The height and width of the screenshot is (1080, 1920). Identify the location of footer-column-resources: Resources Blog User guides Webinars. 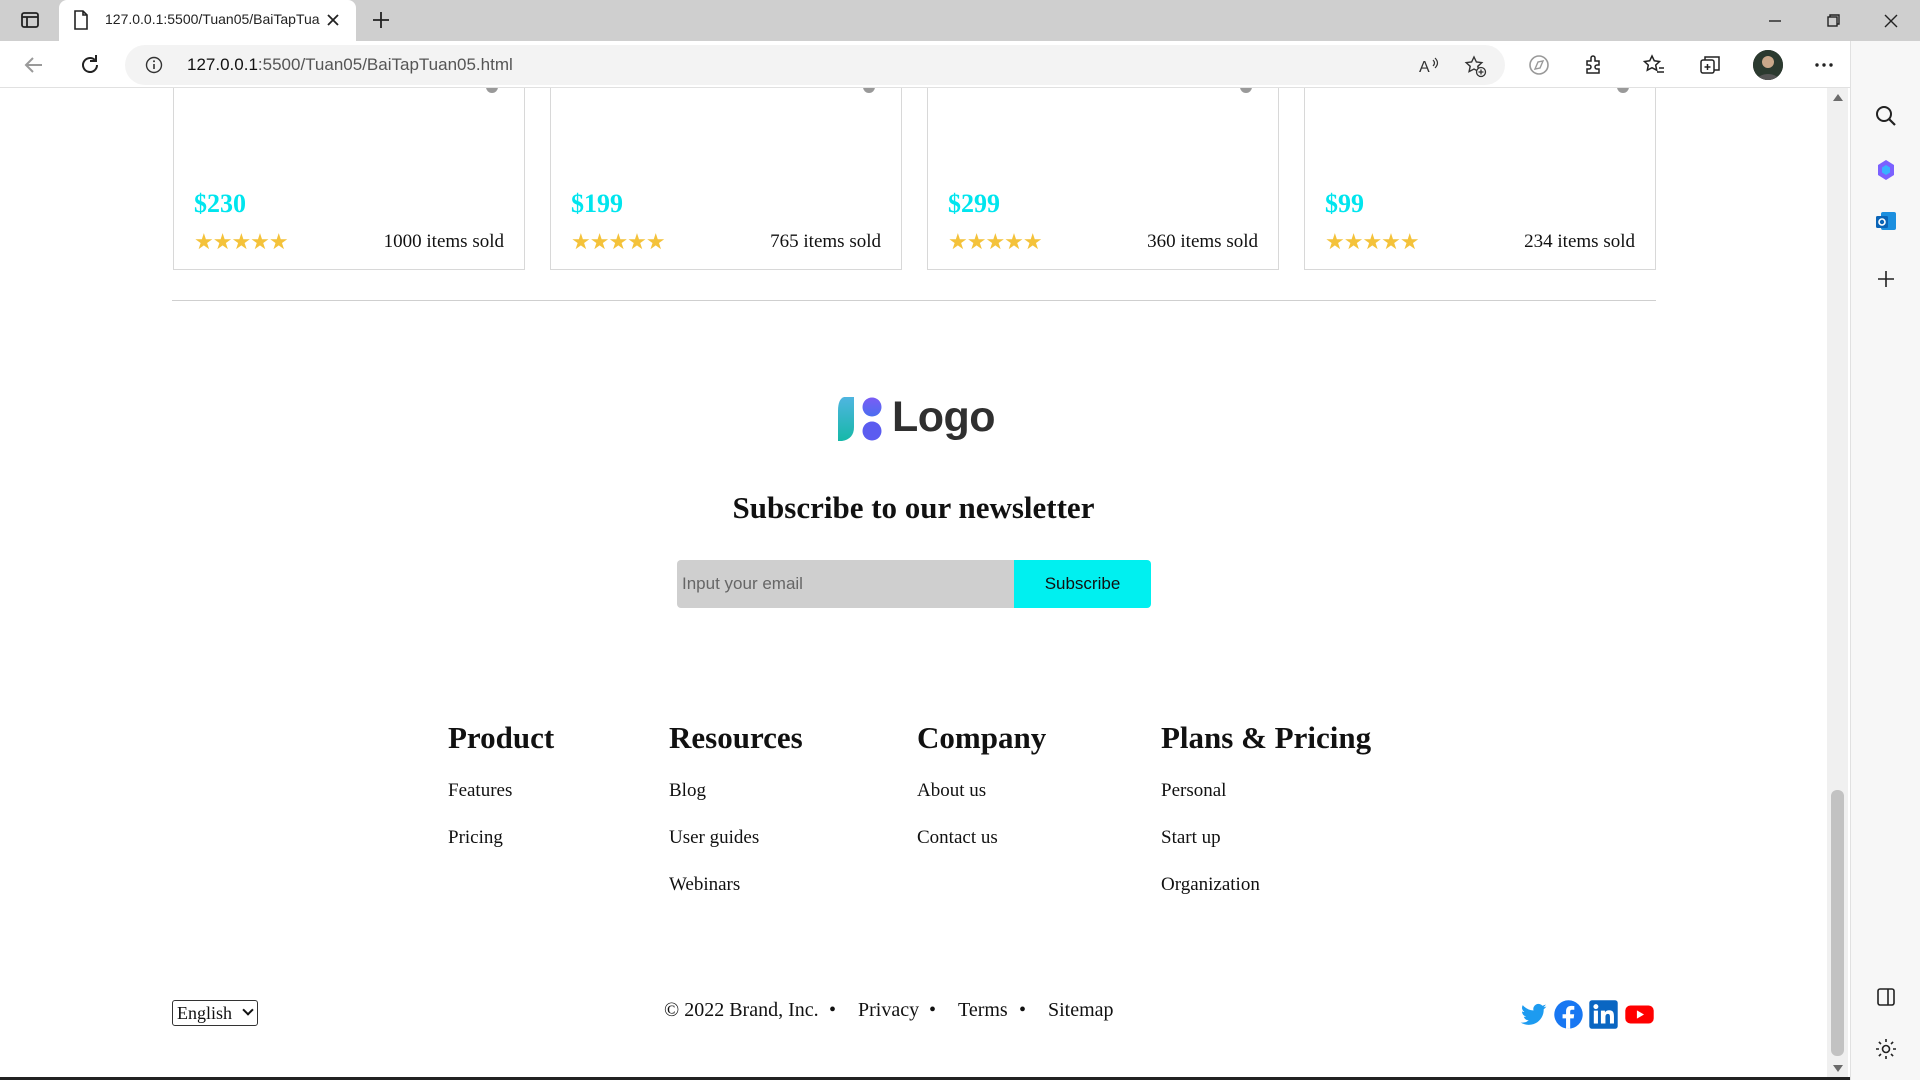
(736, 807).